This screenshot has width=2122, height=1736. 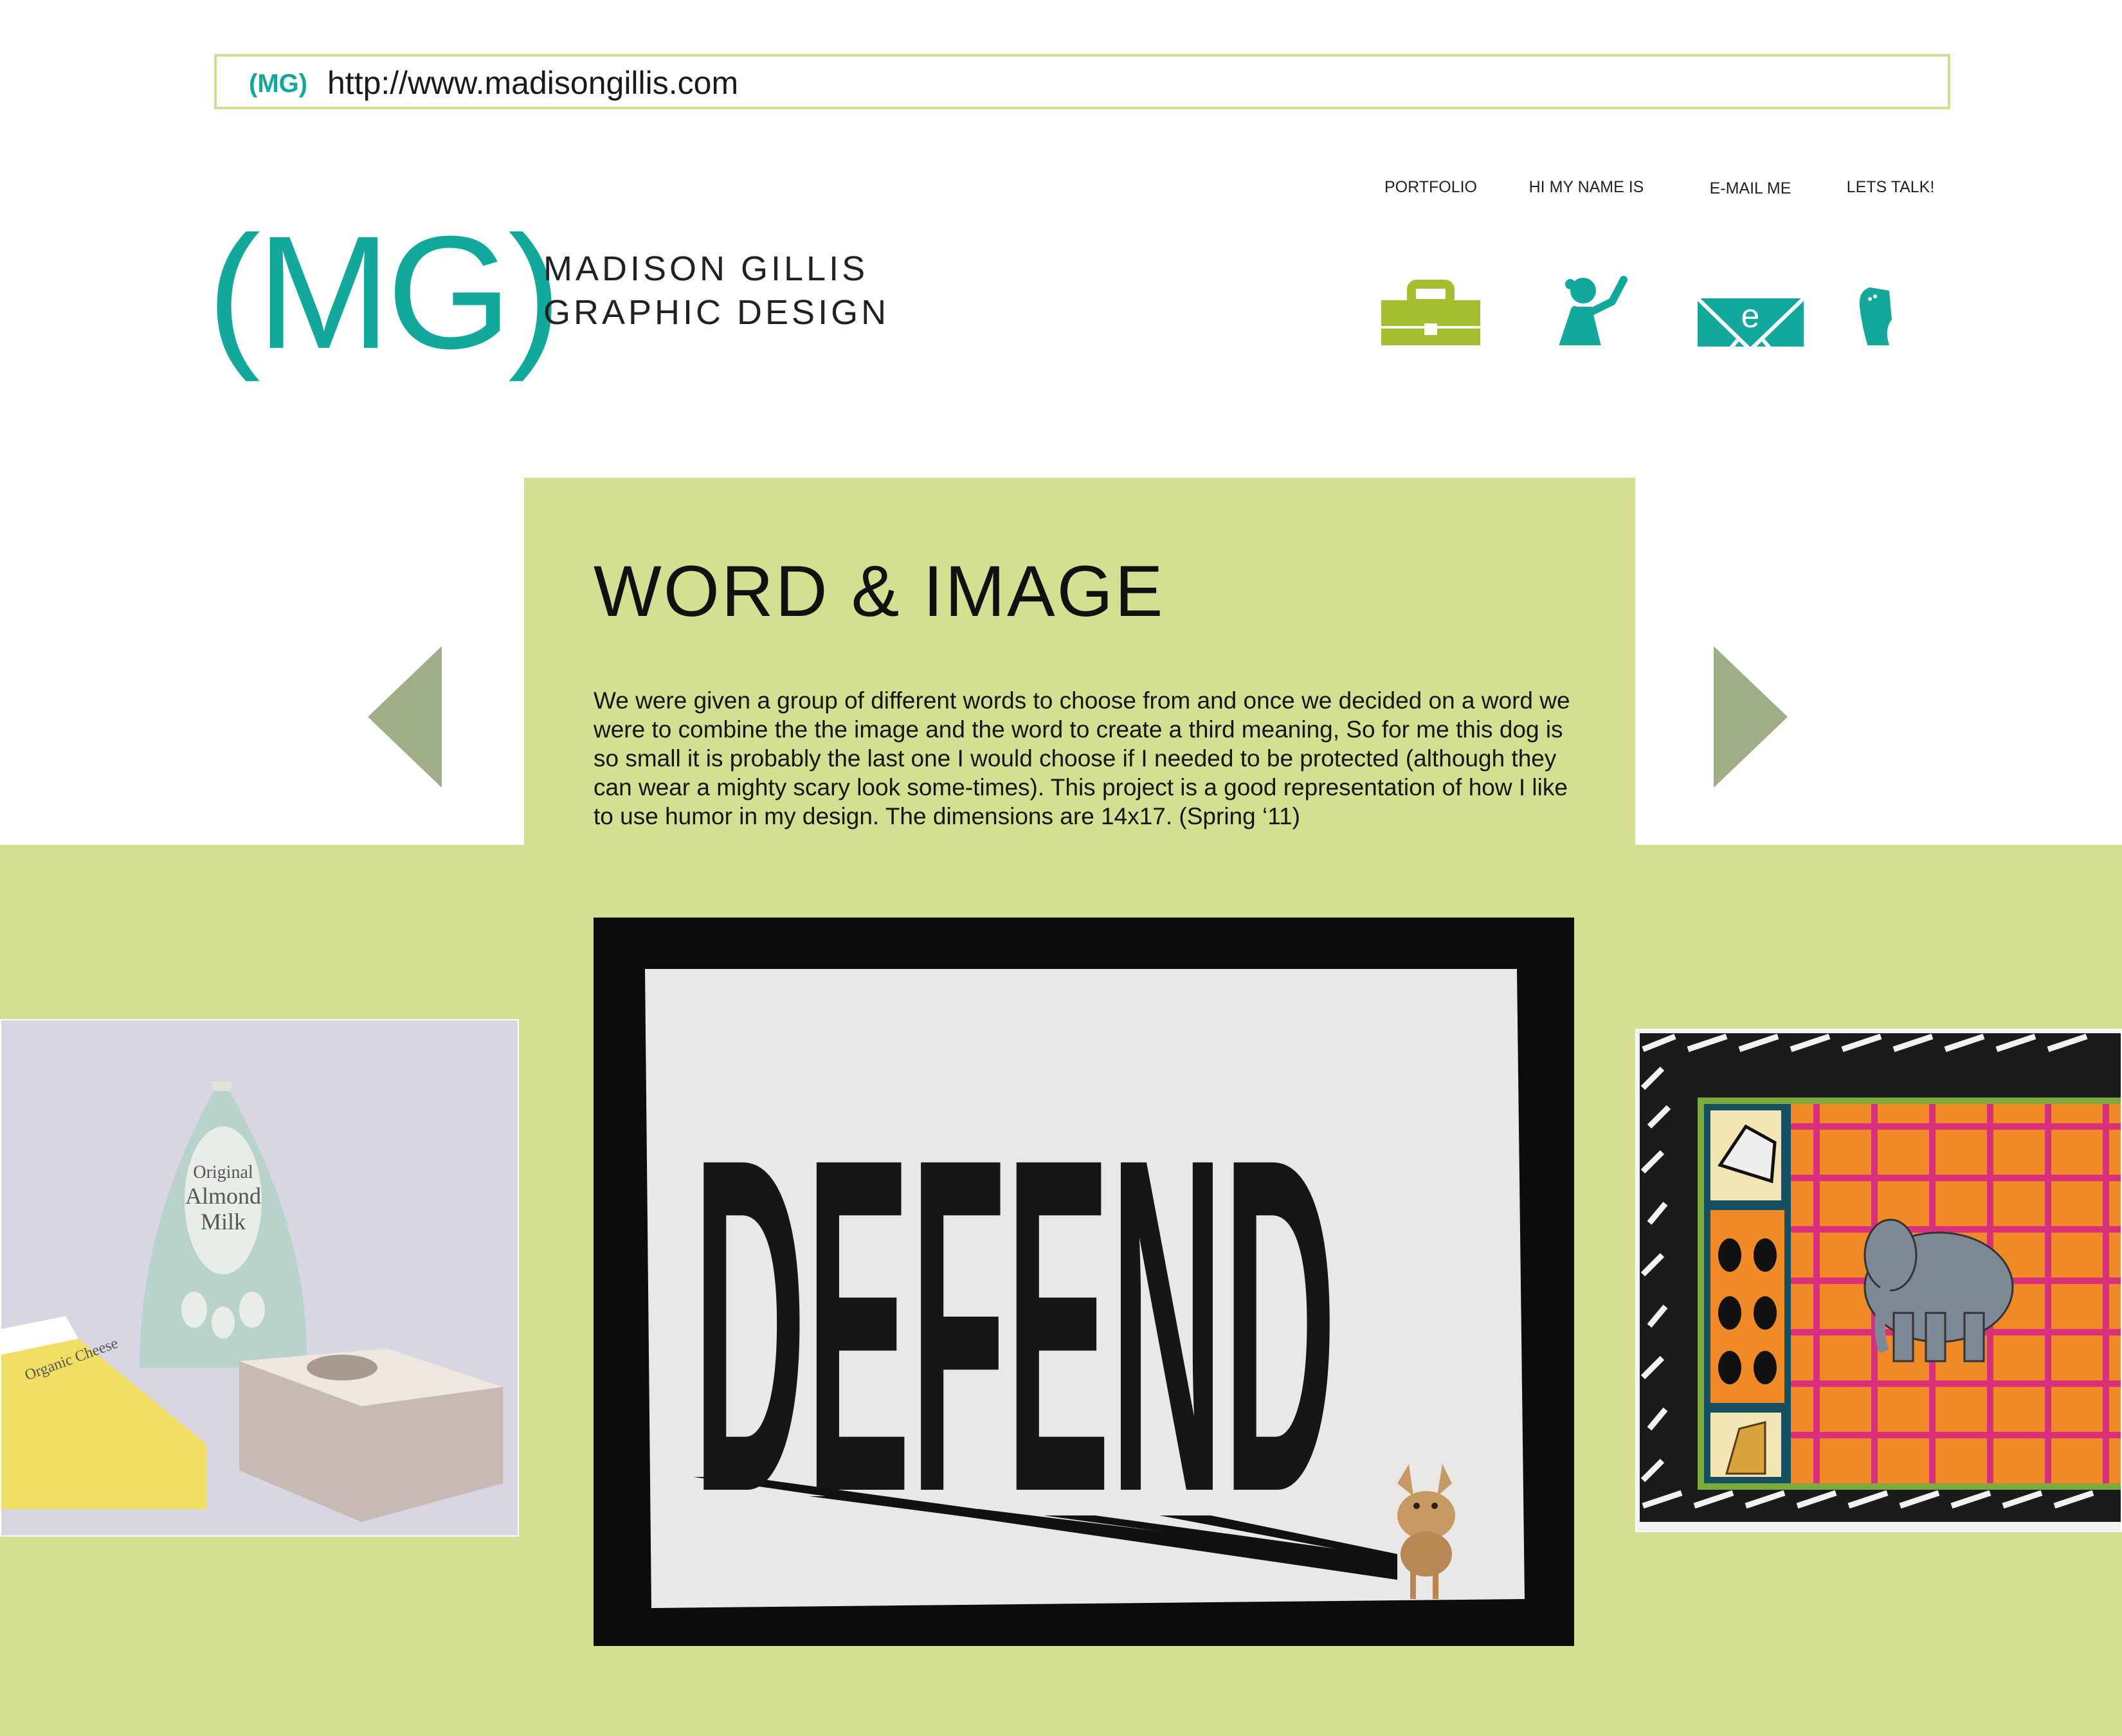 What do you see at coordinates (1875, 316) in the screenshot?
I see `phone-icon` at bounding box center [1875, 316].